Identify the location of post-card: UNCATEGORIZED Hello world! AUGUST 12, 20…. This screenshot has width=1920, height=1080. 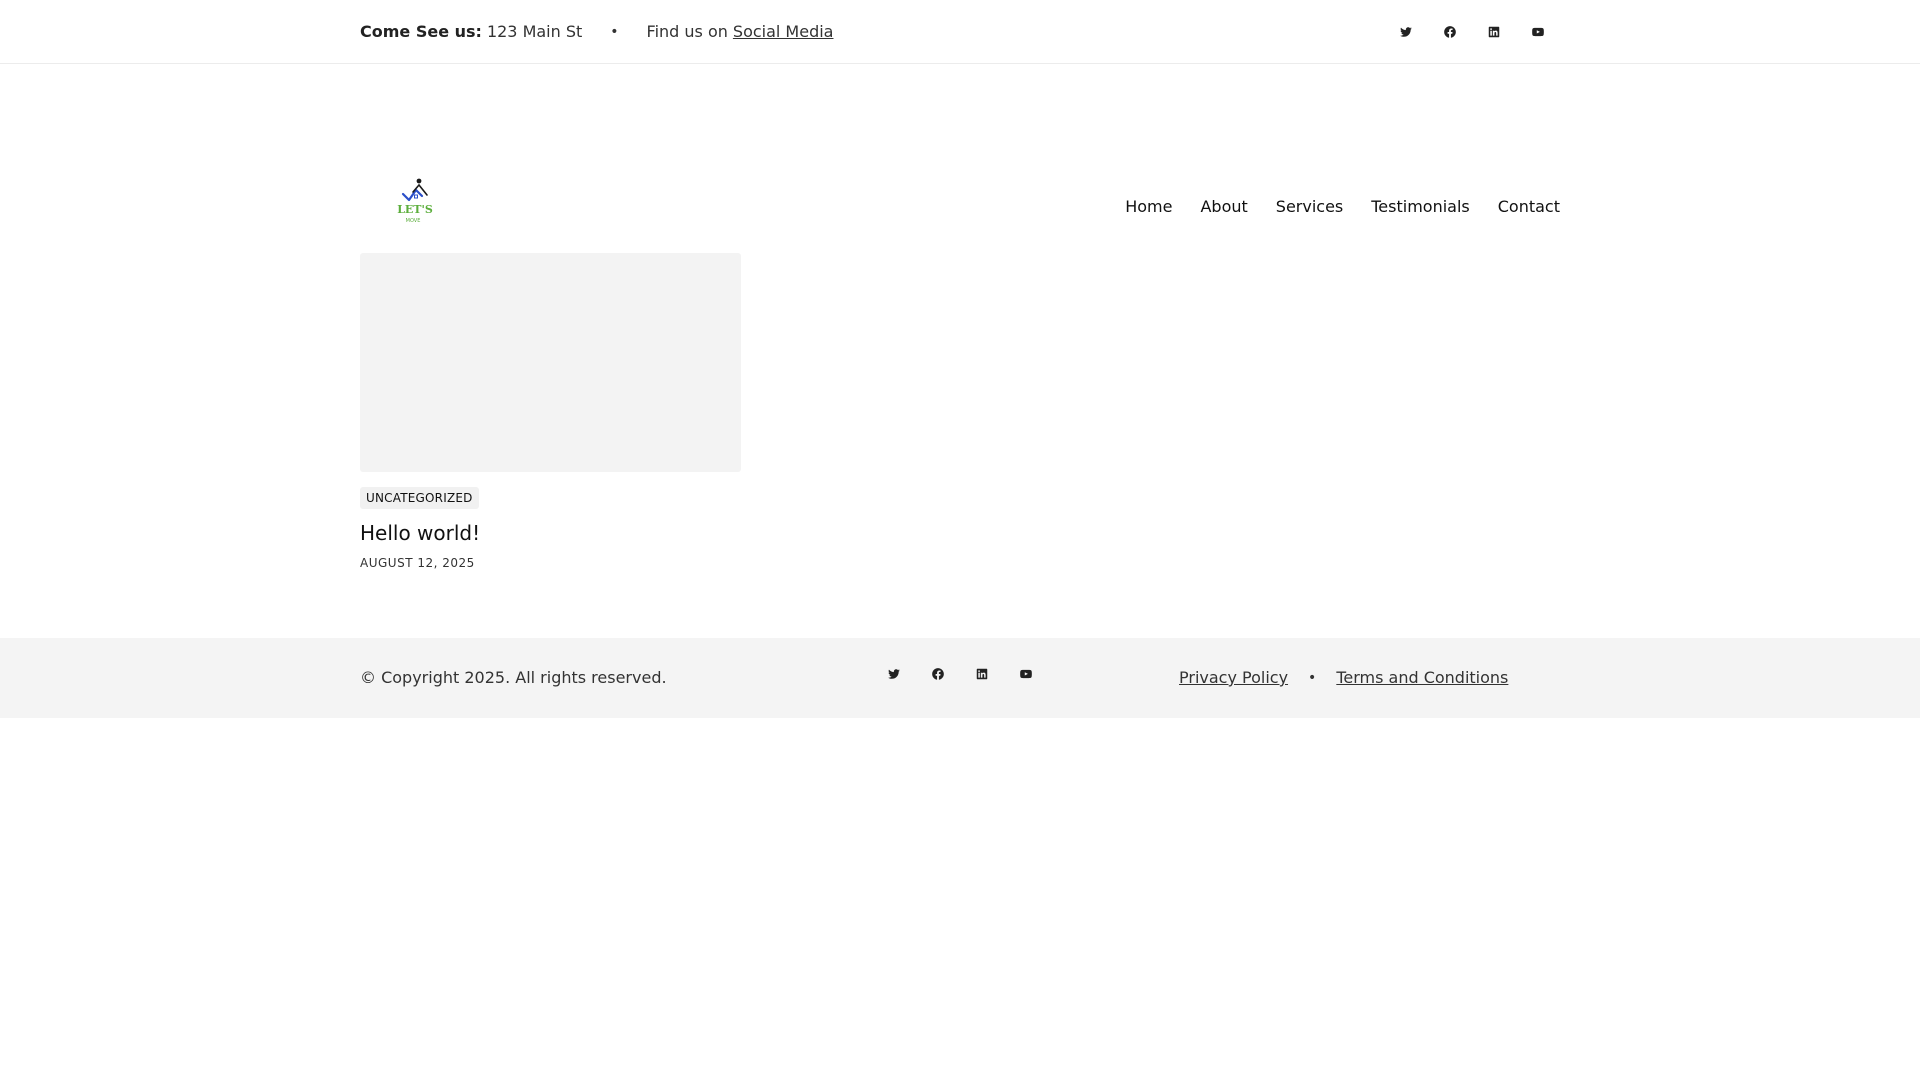
(550, 411).